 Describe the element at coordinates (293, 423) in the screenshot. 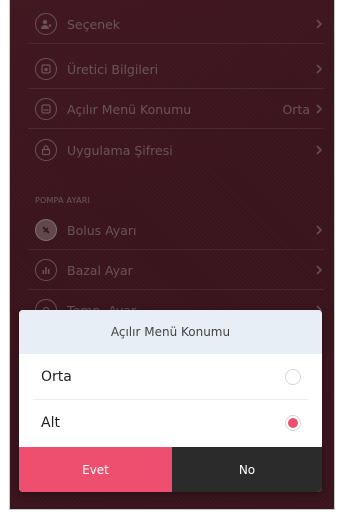

I see `radio-button-alt` at that location.